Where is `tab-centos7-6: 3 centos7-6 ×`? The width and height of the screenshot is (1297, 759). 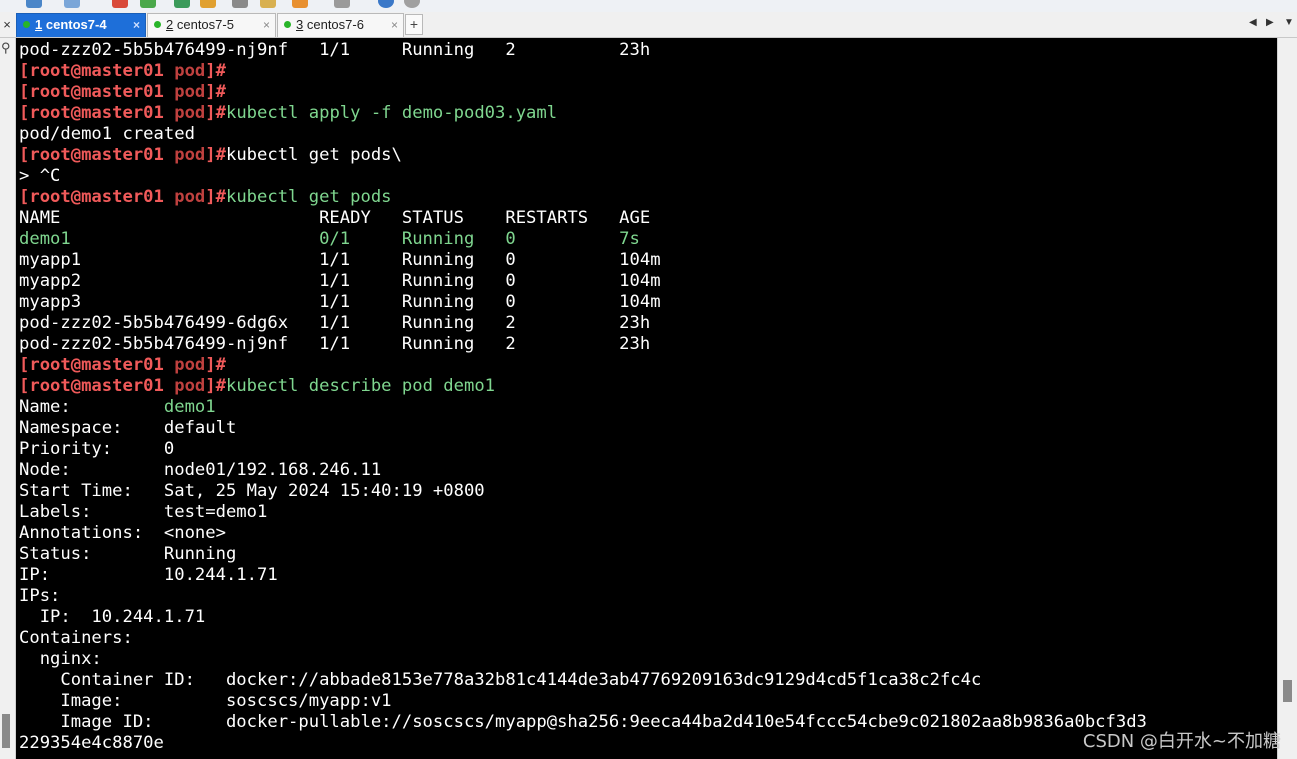
tab-centos7-6: 3 centos7-6 × is located at coordinates (340, 25).